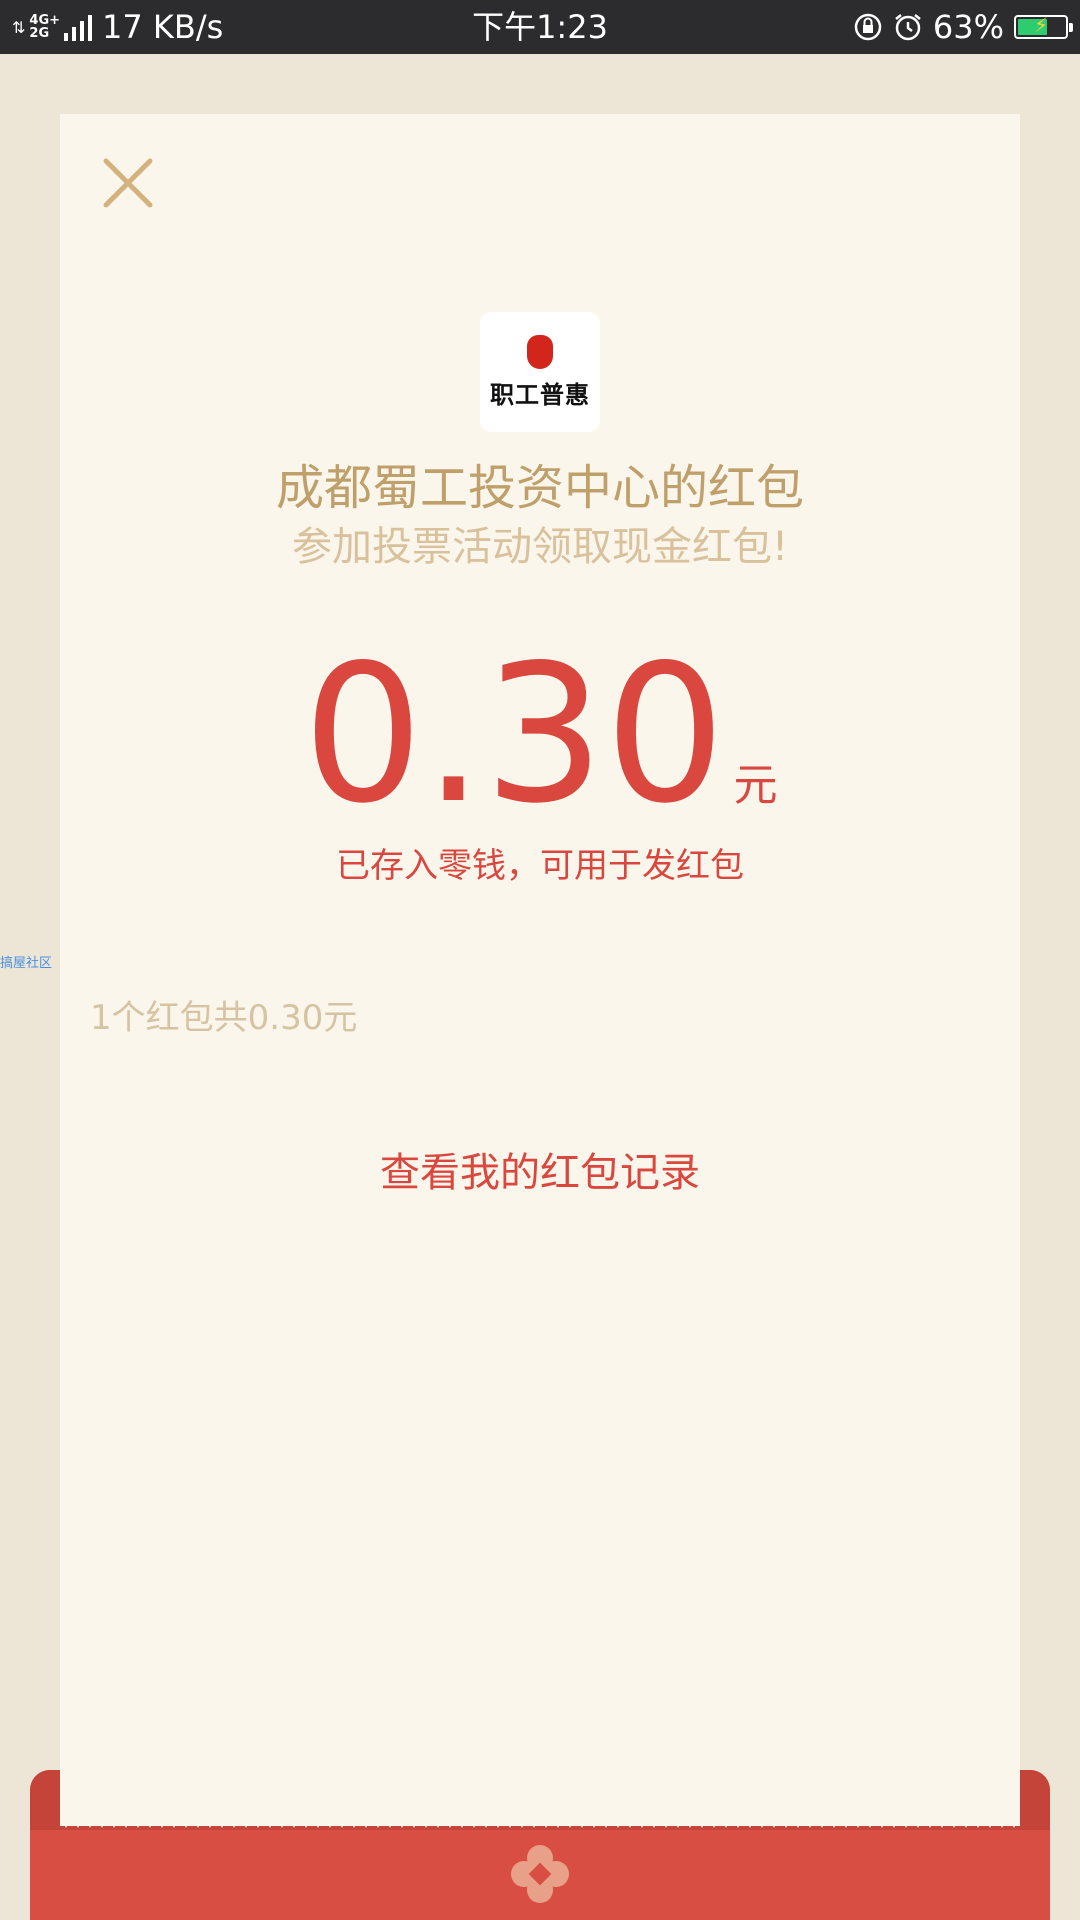 The width and height of the screenshot is (1080, 1920). What do you see at coordinates (540, 547) in the screenshot?
I see `wishing-text: 参加投票活动领取现金红包!` at bounding box center [540, 547].